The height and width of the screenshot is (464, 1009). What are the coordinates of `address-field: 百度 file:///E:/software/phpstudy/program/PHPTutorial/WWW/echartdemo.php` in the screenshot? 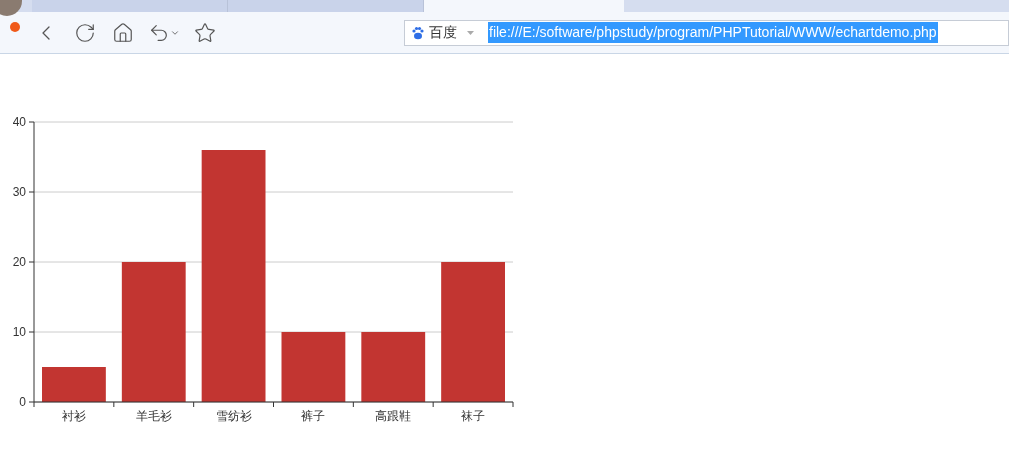 It's located at (706, 32).